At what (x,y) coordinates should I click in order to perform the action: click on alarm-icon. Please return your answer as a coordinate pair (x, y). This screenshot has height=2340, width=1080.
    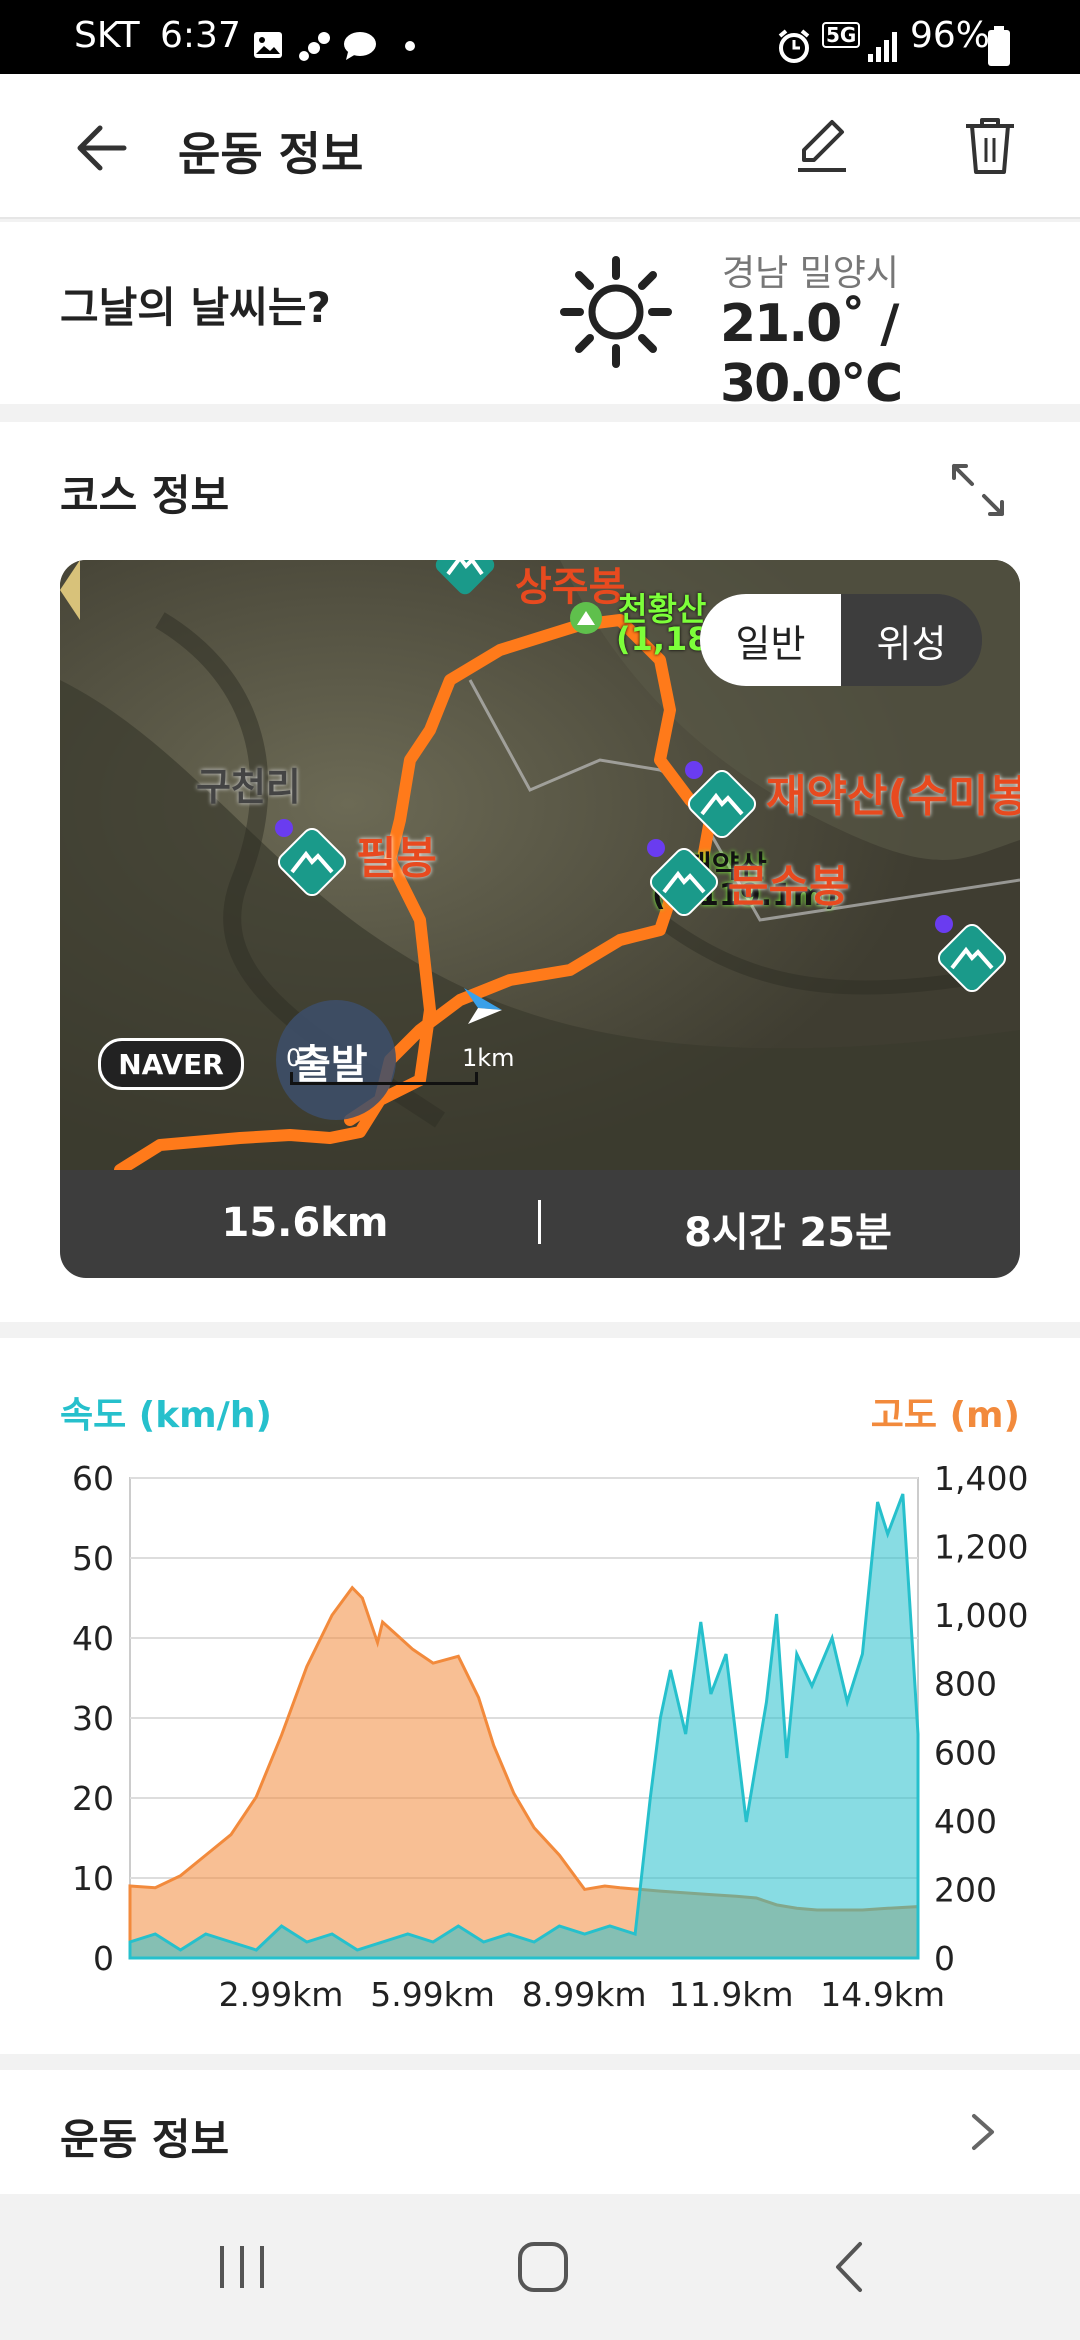
    Looking at the image, I should click on (794, 46).